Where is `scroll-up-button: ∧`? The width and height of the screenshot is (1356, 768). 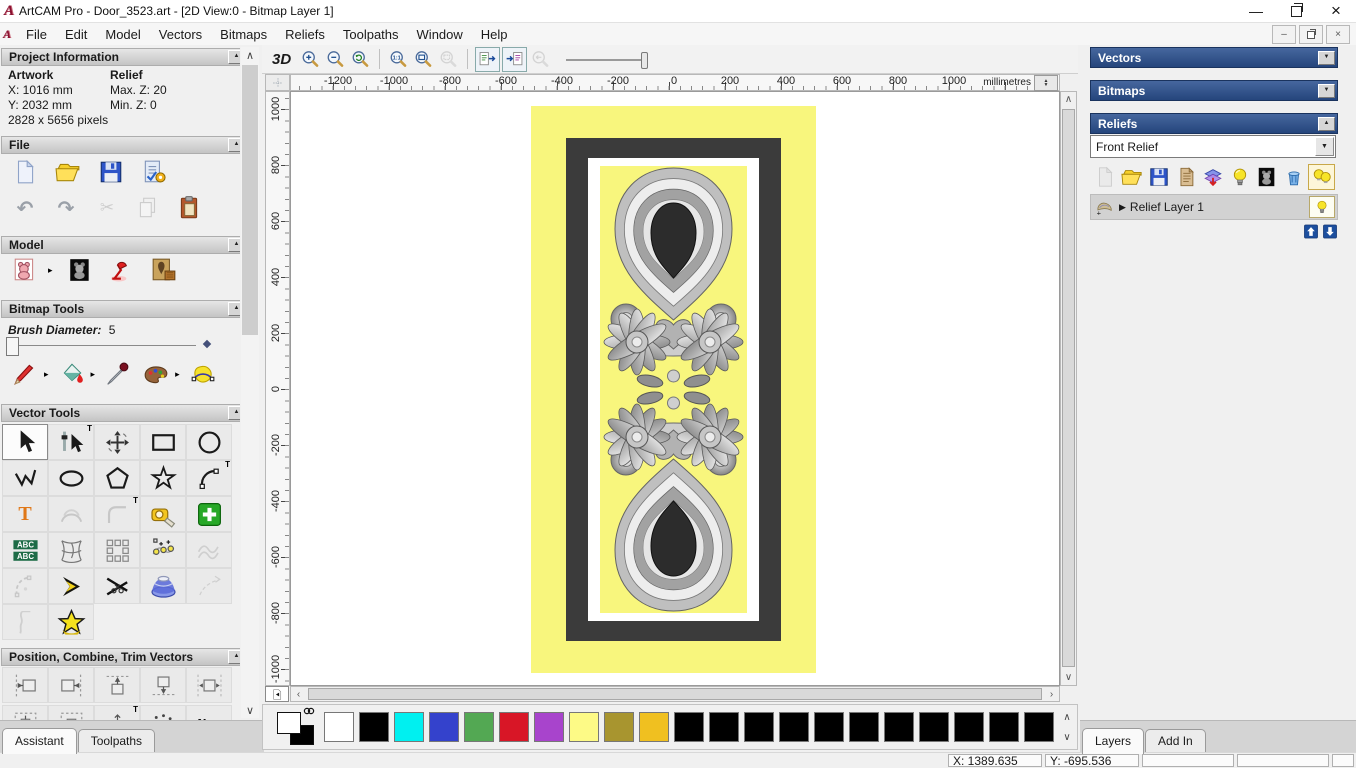
scroll-up-button: ∧ is located at coordinates (250, 55).